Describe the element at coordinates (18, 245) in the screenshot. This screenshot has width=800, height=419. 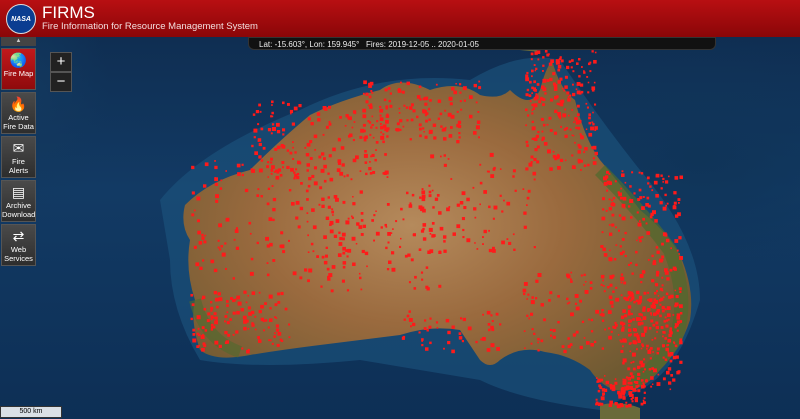
I see `sidebar-item-web-services: ⇄ Web Services` at that location.